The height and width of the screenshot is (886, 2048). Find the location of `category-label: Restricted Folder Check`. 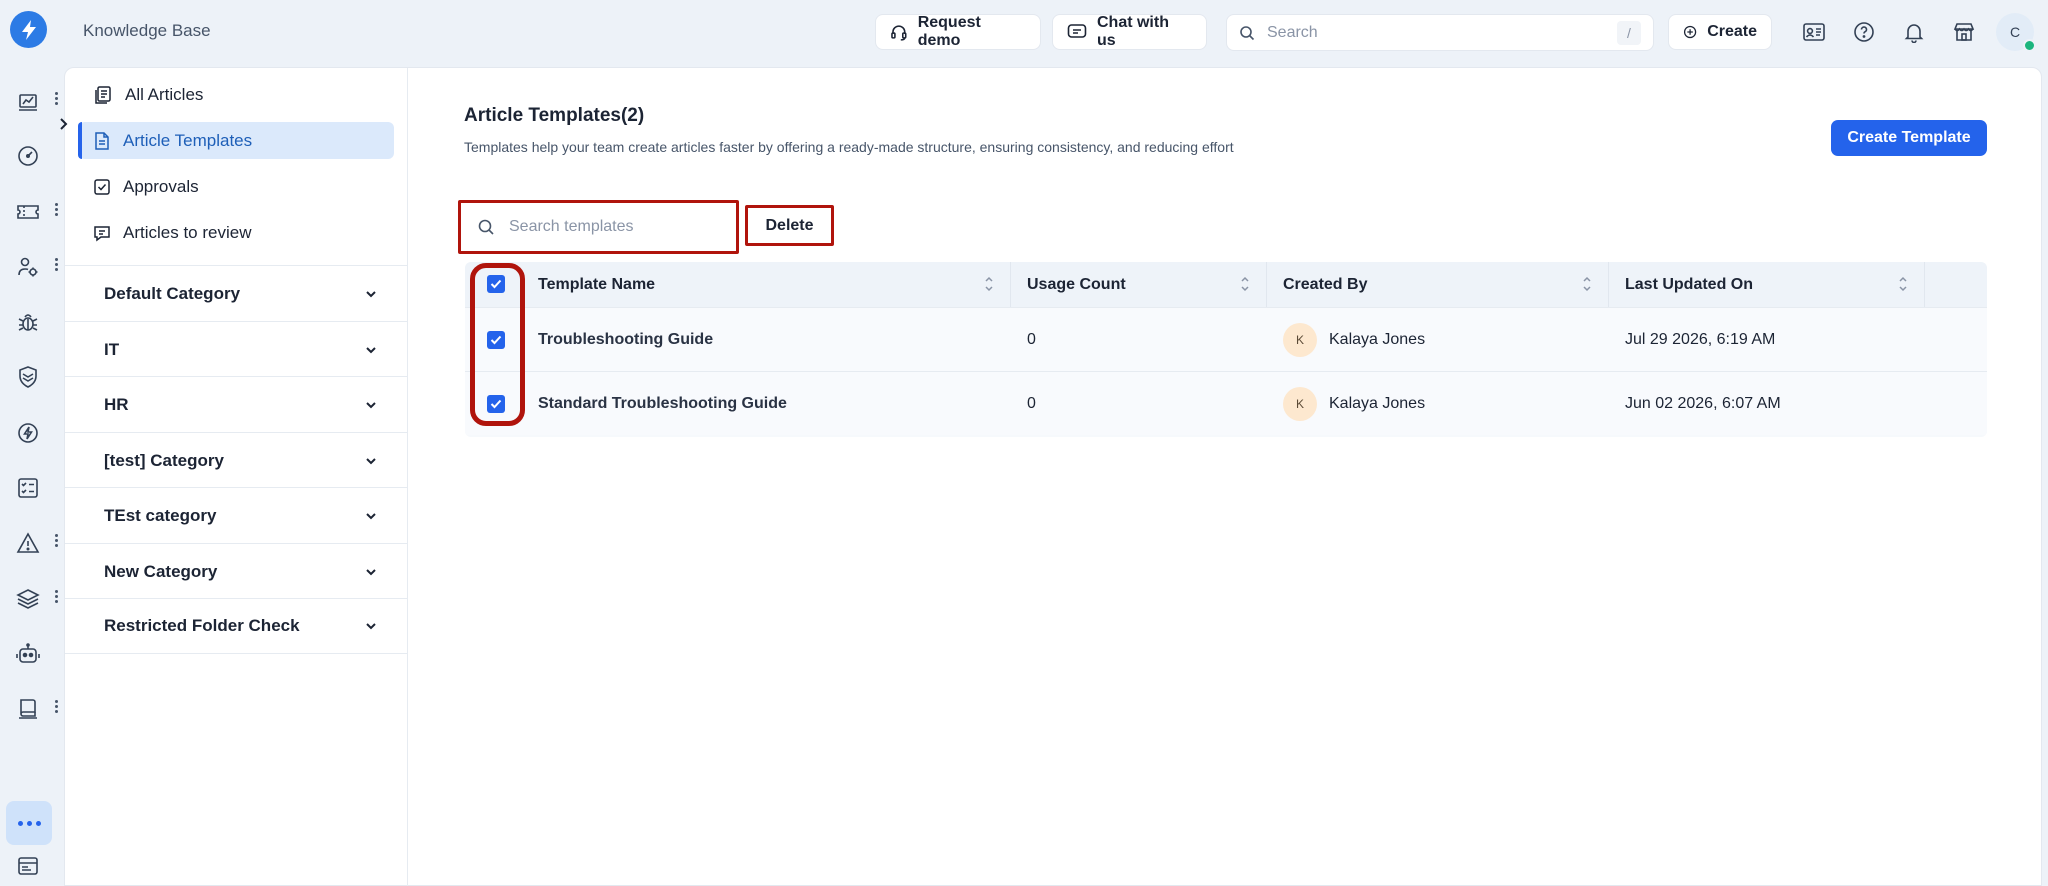

category-label: Restricted Folder Check is located at coordinates (202, 625).